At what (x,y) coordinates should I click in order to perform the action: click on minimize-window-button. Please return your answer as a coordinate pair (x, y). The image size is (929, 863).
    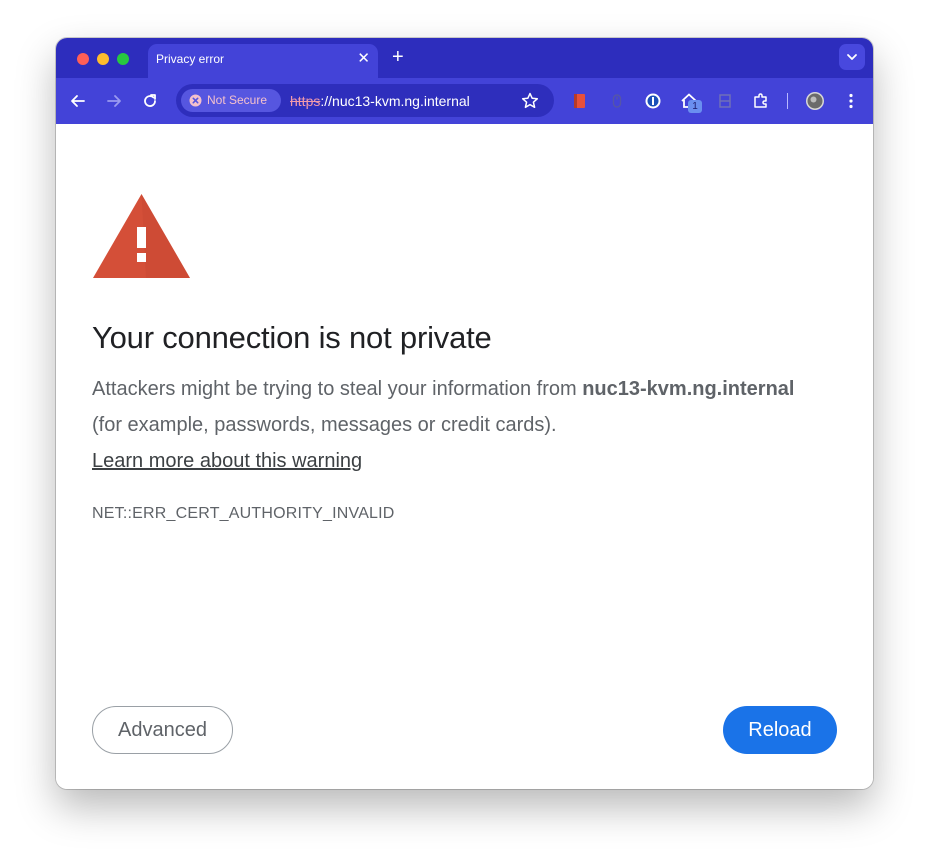
    Looking at the image, I should click on (103, 59).